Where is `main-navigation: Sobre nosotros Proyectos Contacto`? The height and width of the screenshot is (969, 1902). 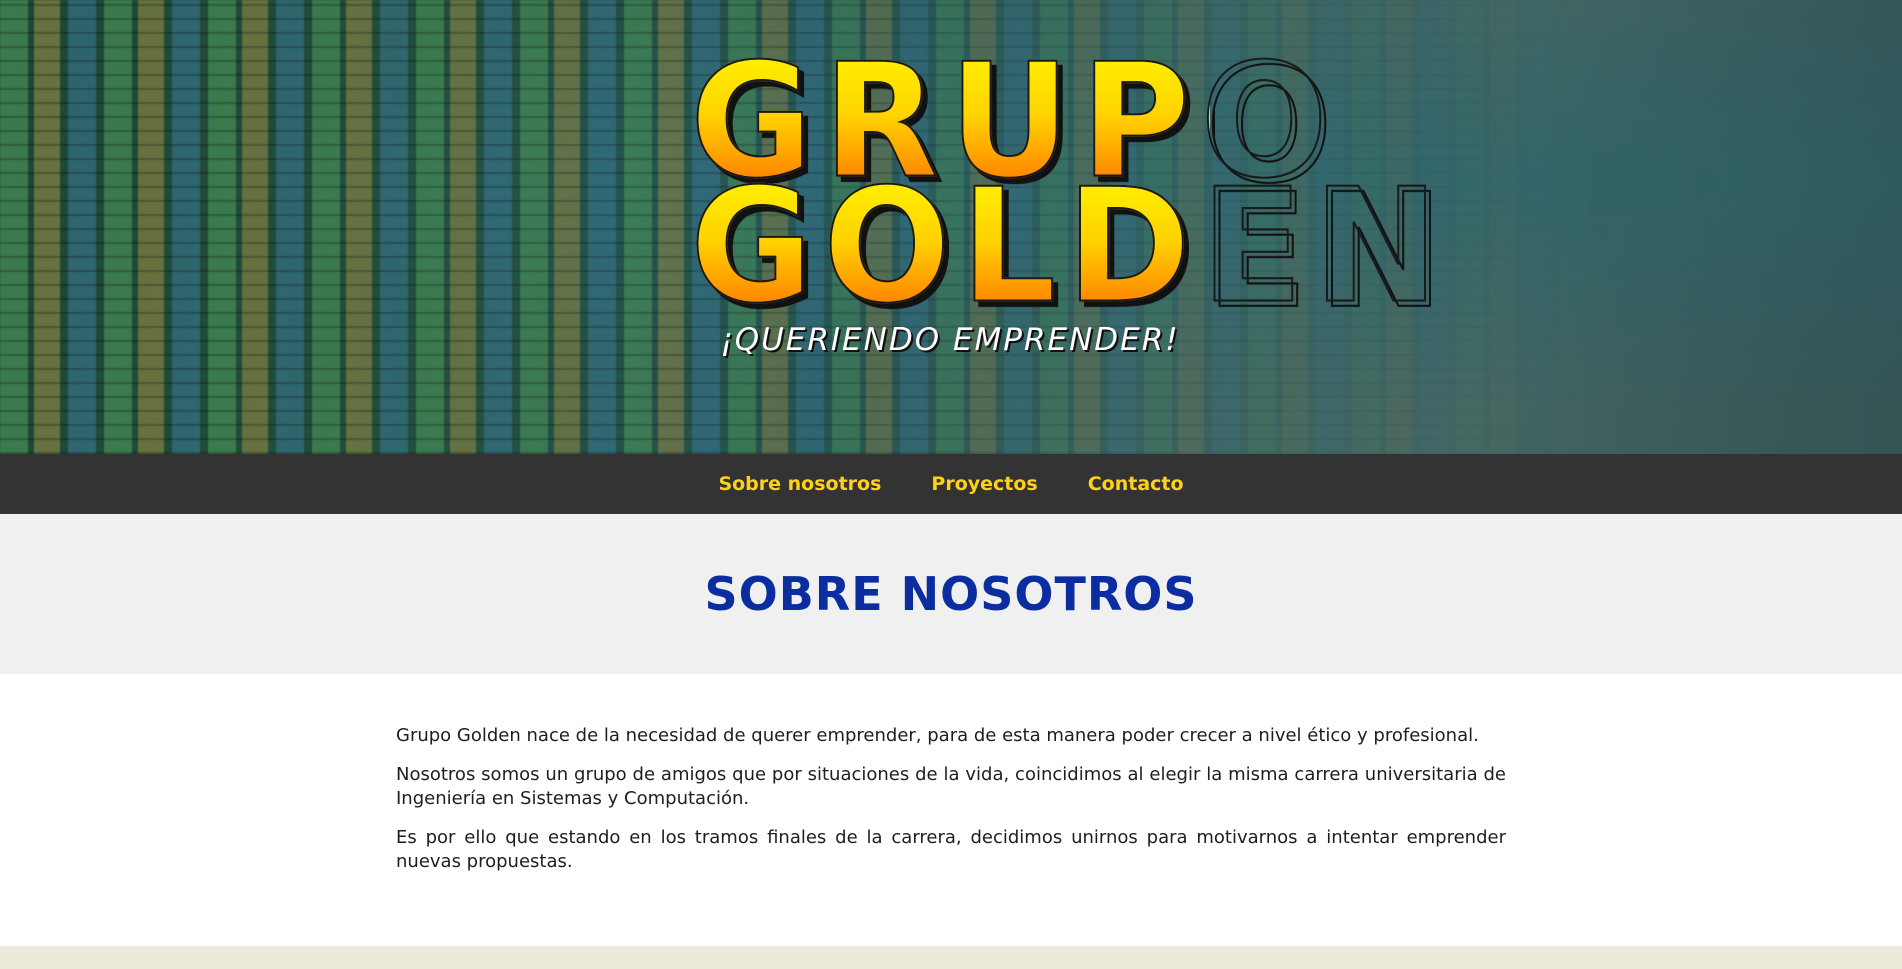
main-navigation: Sobre nosotros Proyectos Contacto is located at coordinates (951, 484).